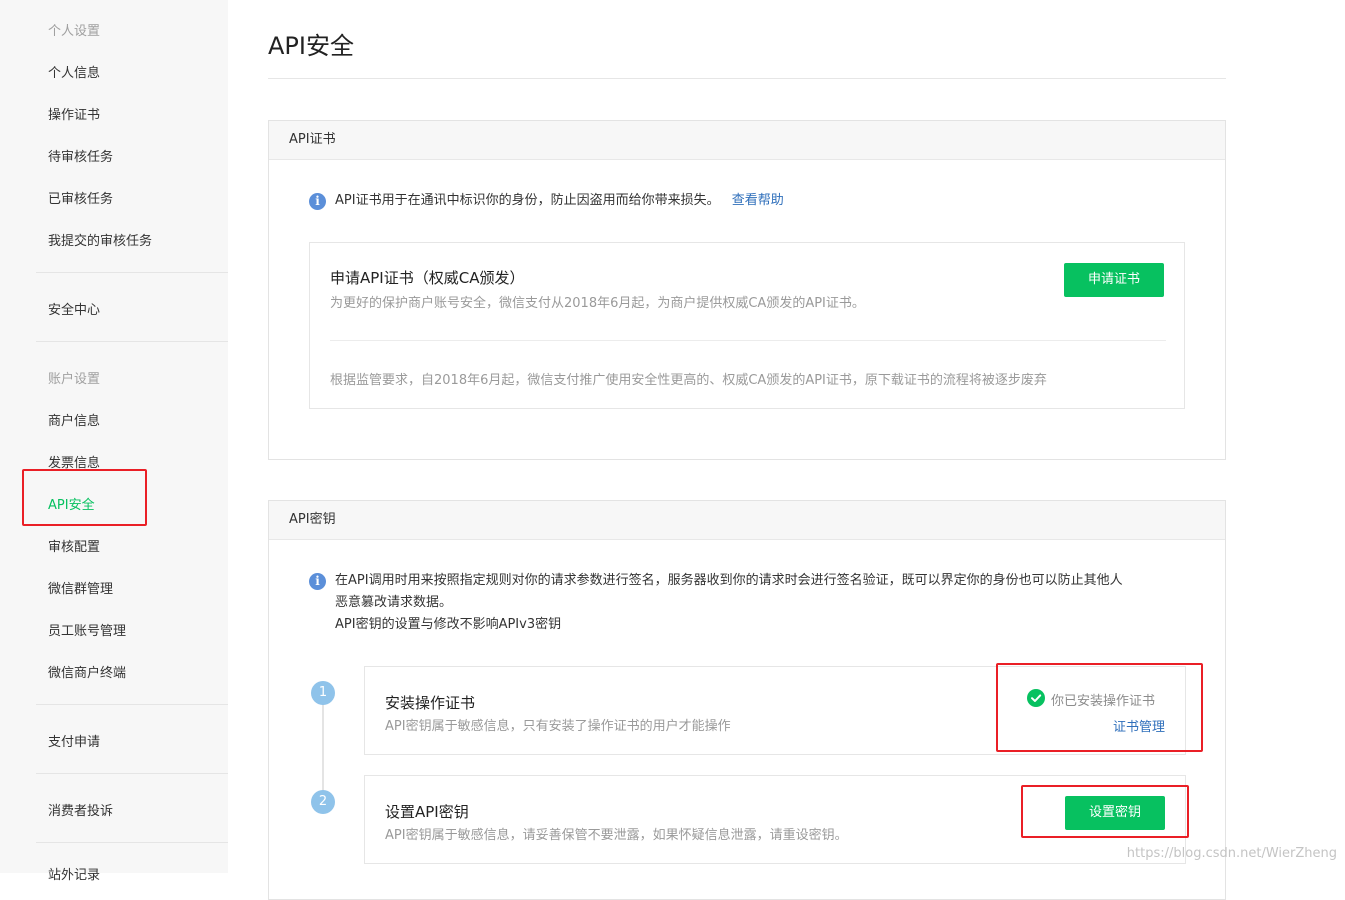  I want to click on page-title: API安全, so click(311, 43).